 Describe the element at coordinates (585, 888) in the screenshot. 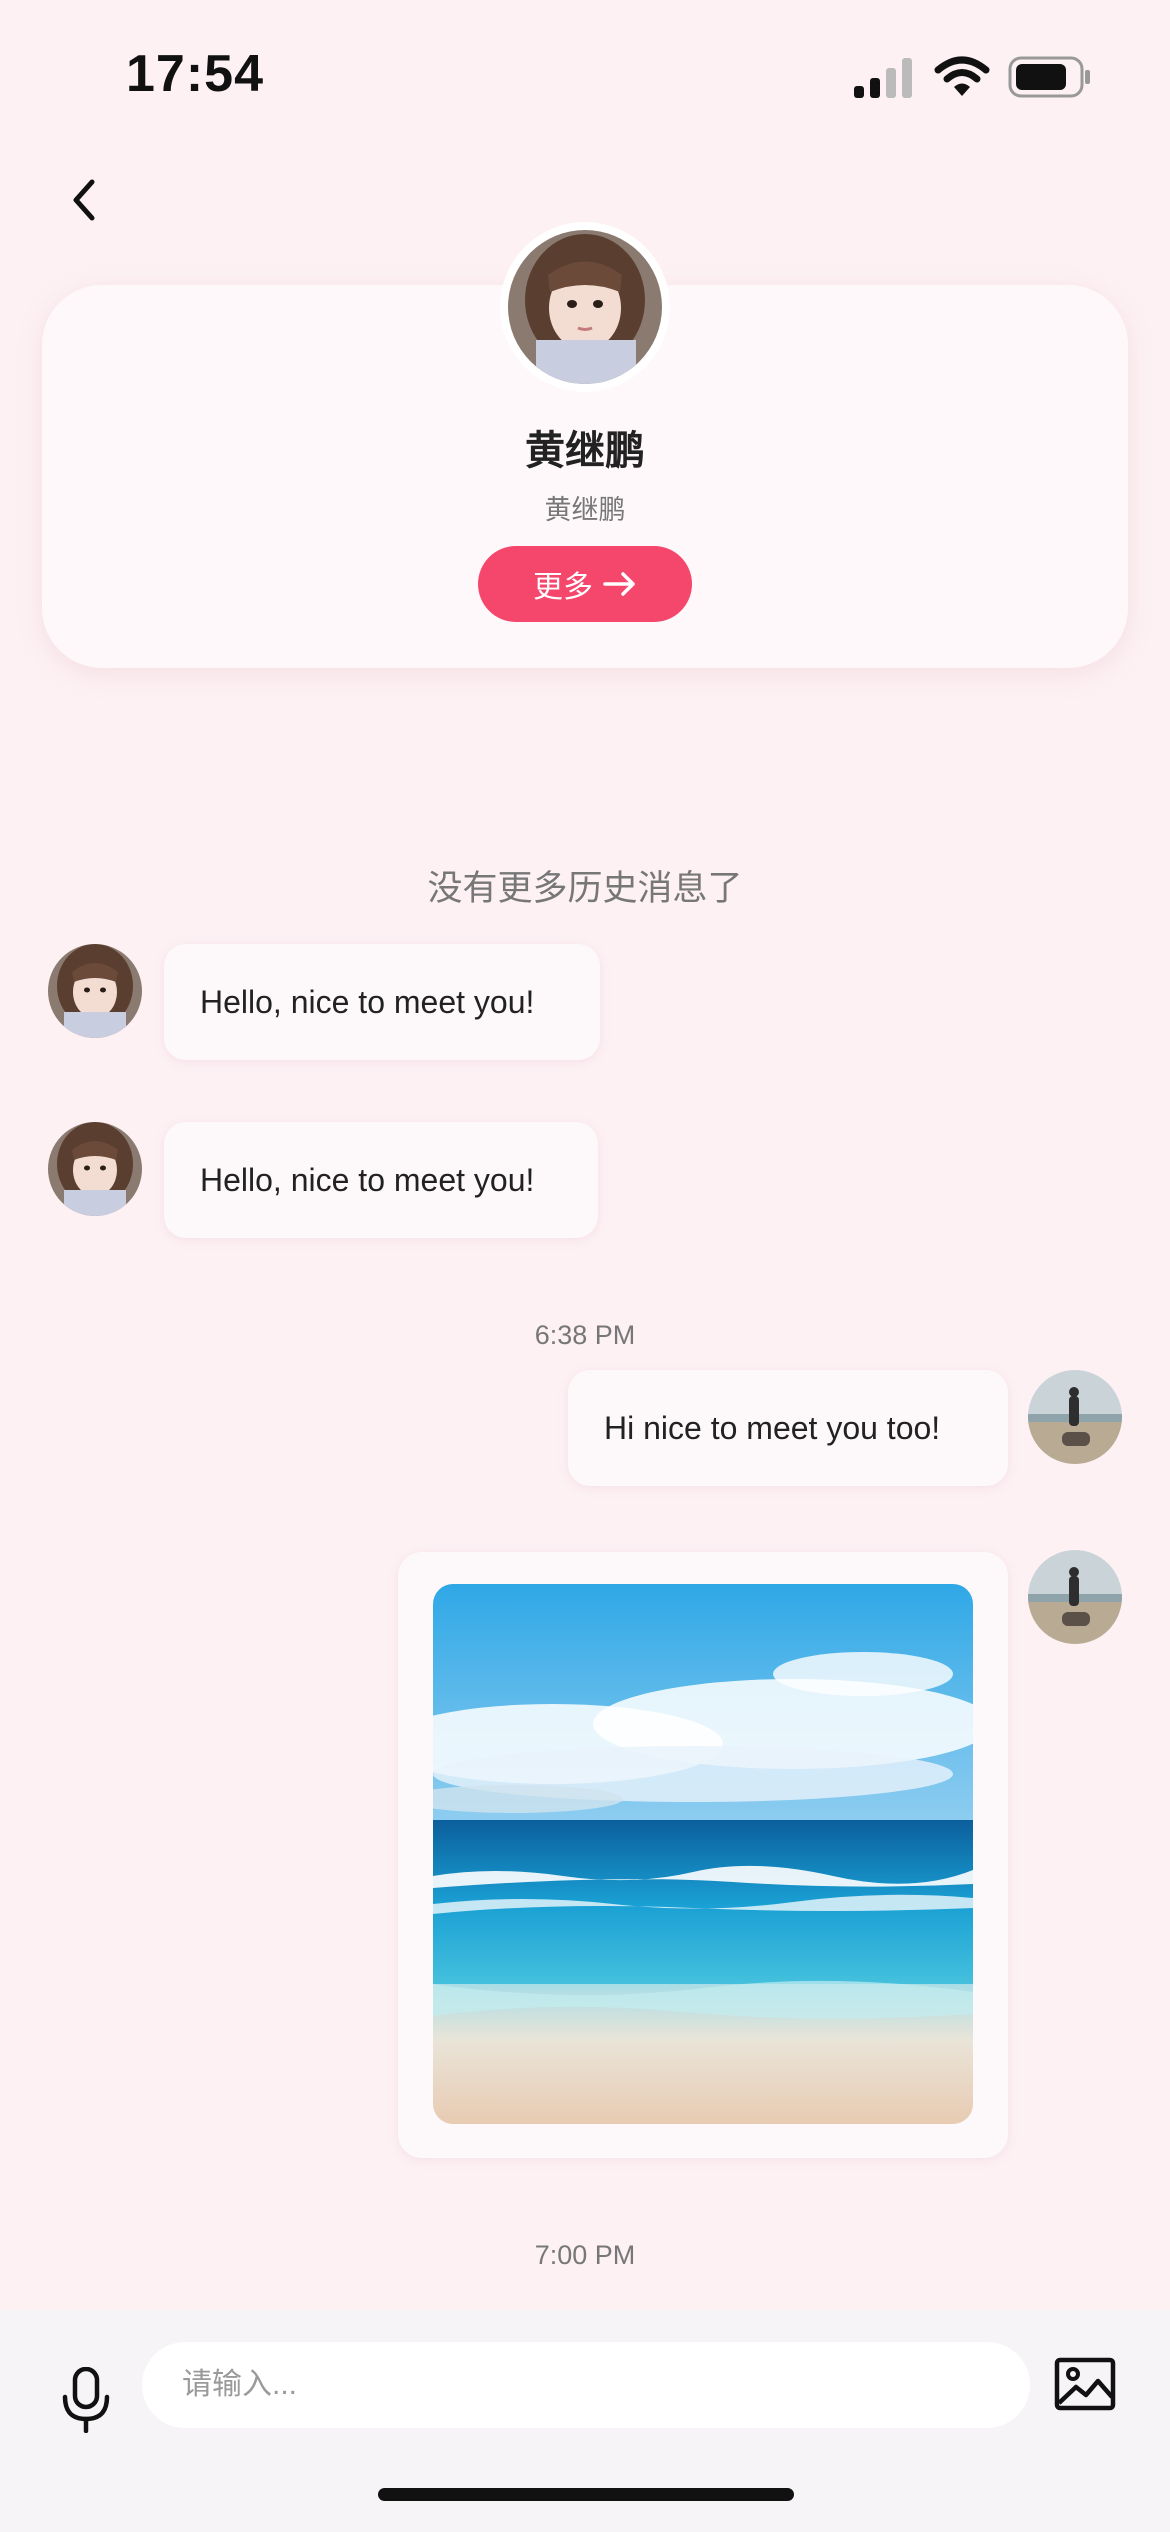

I see `no-more-history-label: 没有更多历史消息了` at that location.